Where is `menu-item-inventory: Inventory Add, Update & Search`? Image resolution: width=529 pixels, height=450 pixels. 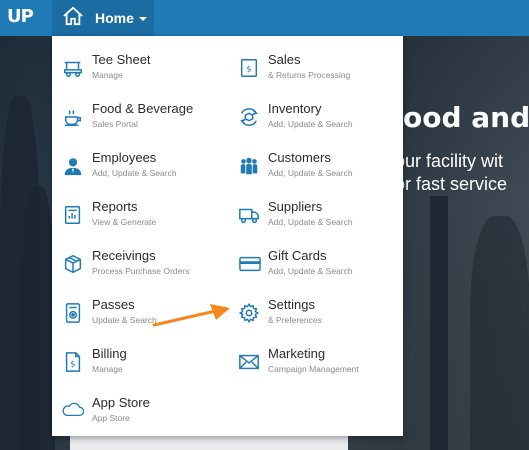
menu-item-inventory: Inventory Add, Update & Search is located at coordinates (313, 121).